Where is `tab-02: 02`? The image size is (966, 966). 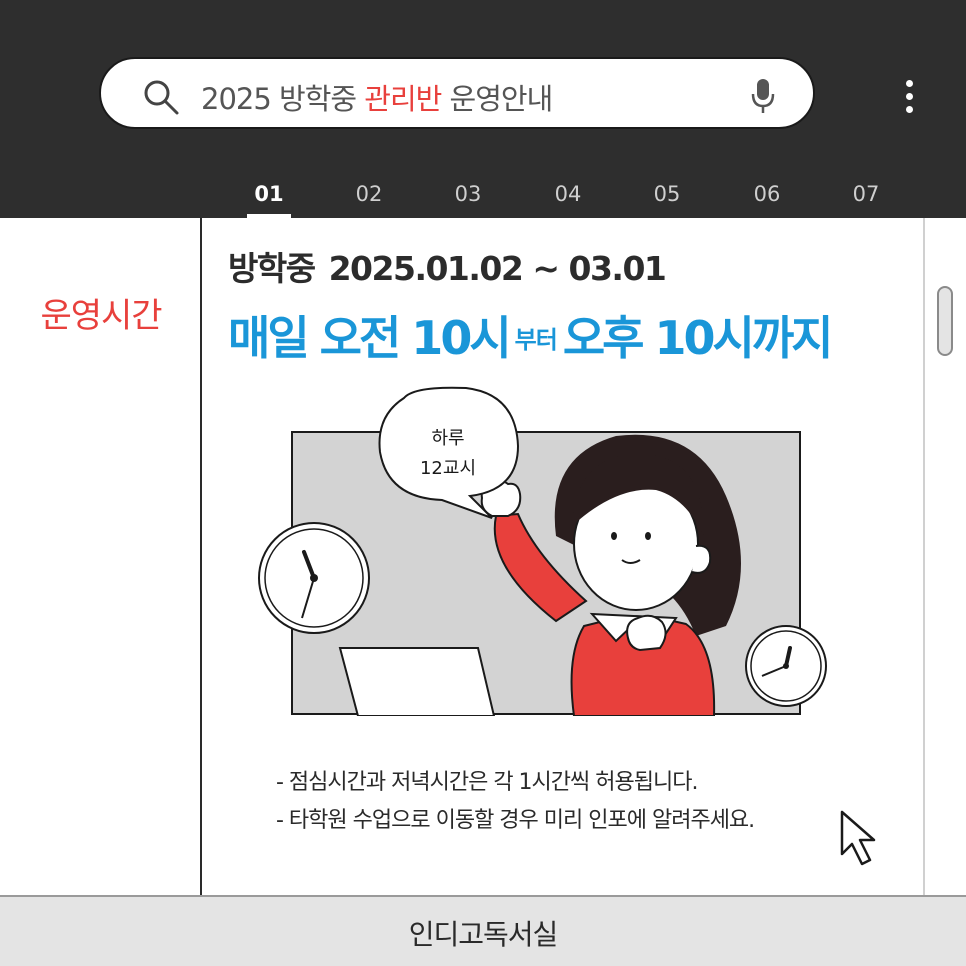 tab-02: 02 is located at coordinates (369, 200).